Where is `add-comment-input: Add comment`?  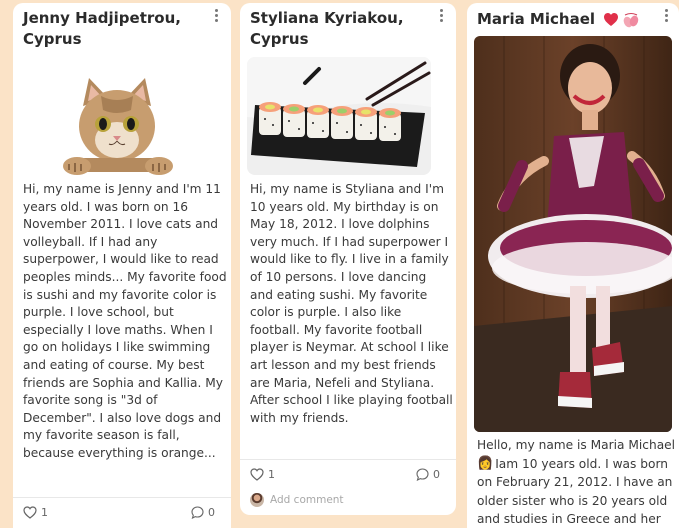 add-comment-input: Add comment is located at coordinates (307, 500).